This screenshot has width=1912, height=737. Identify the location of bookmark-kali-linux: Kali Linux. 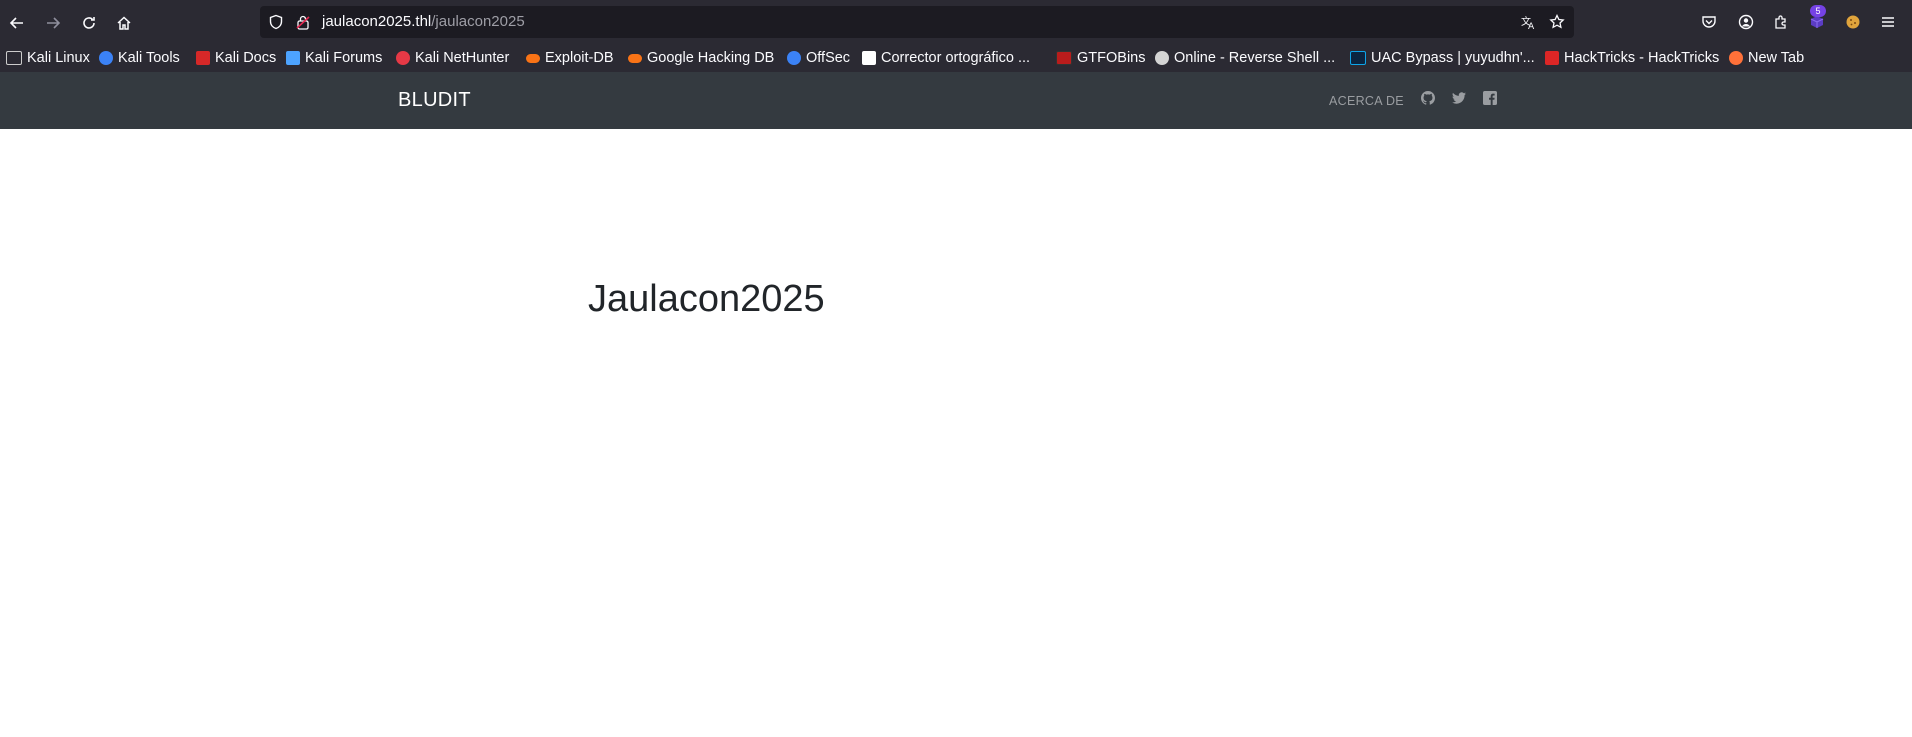
(48, 58).